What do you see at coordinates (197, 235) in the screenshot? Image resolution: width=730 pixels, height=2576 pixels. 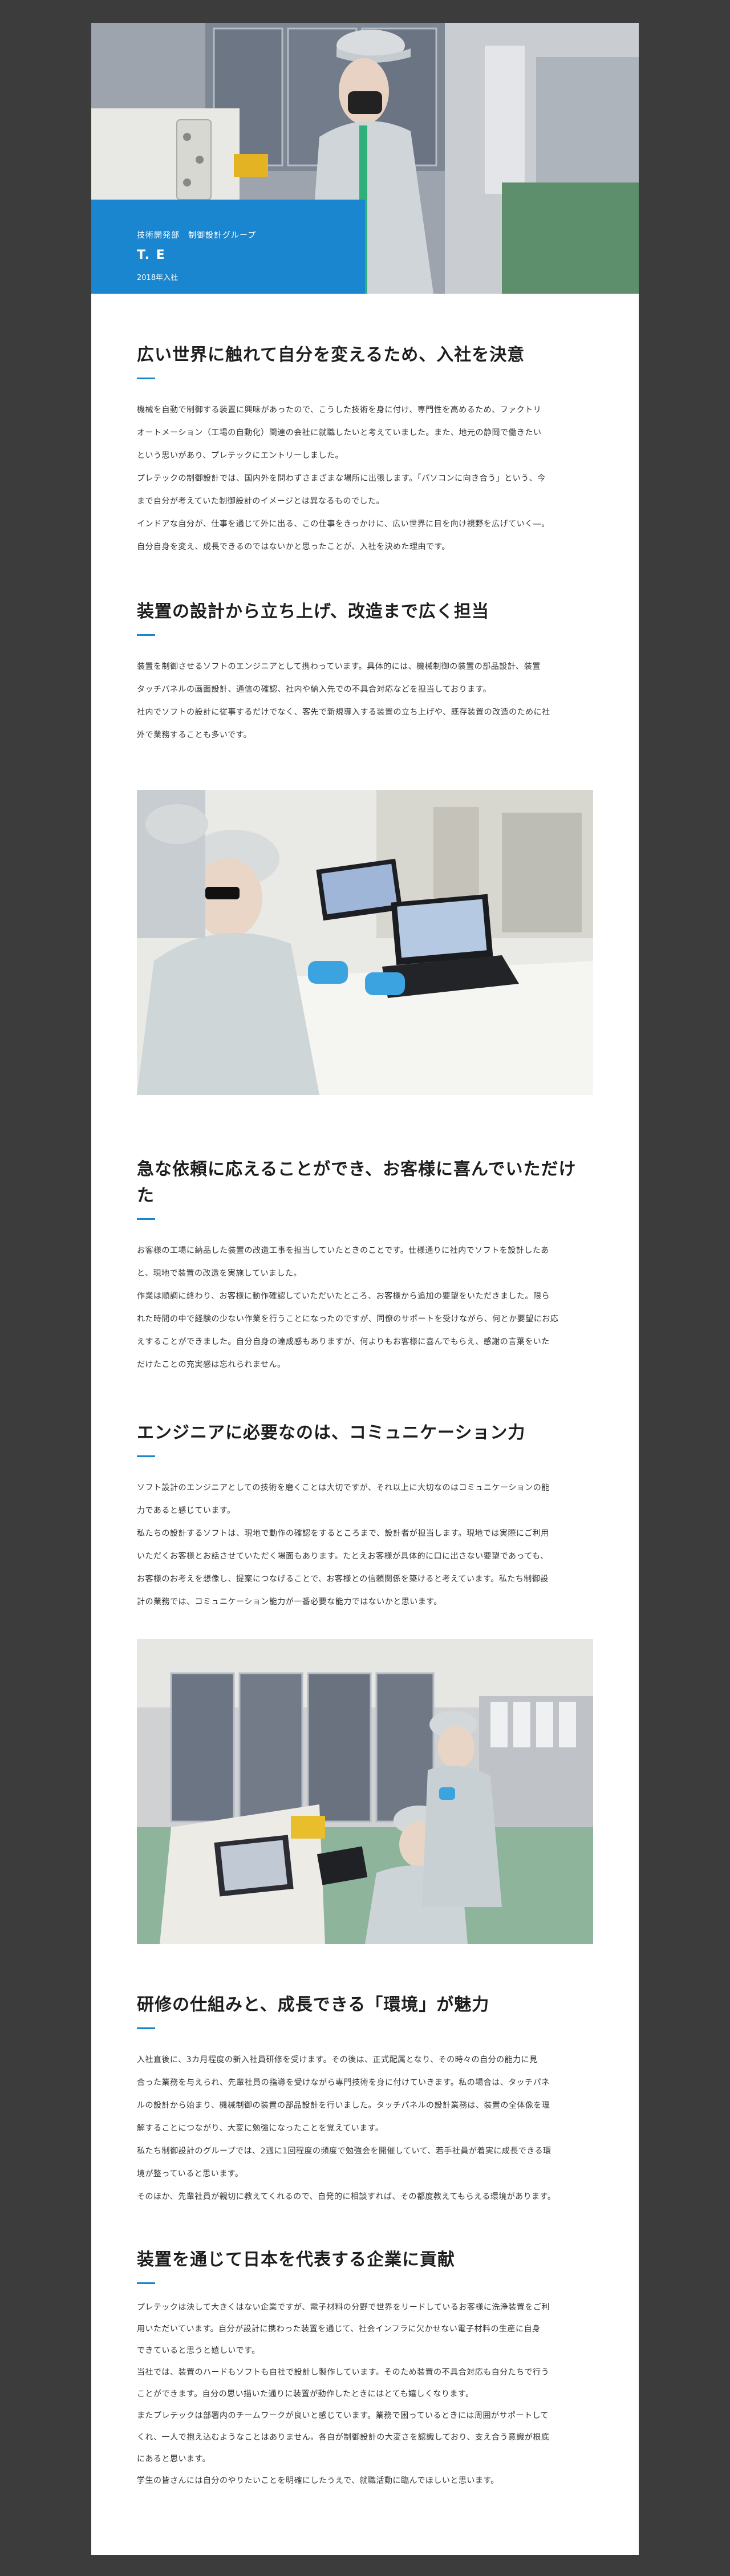 I see `employee-department: 技術開発部 制御設計グループ` at bounding box center [197, 235].